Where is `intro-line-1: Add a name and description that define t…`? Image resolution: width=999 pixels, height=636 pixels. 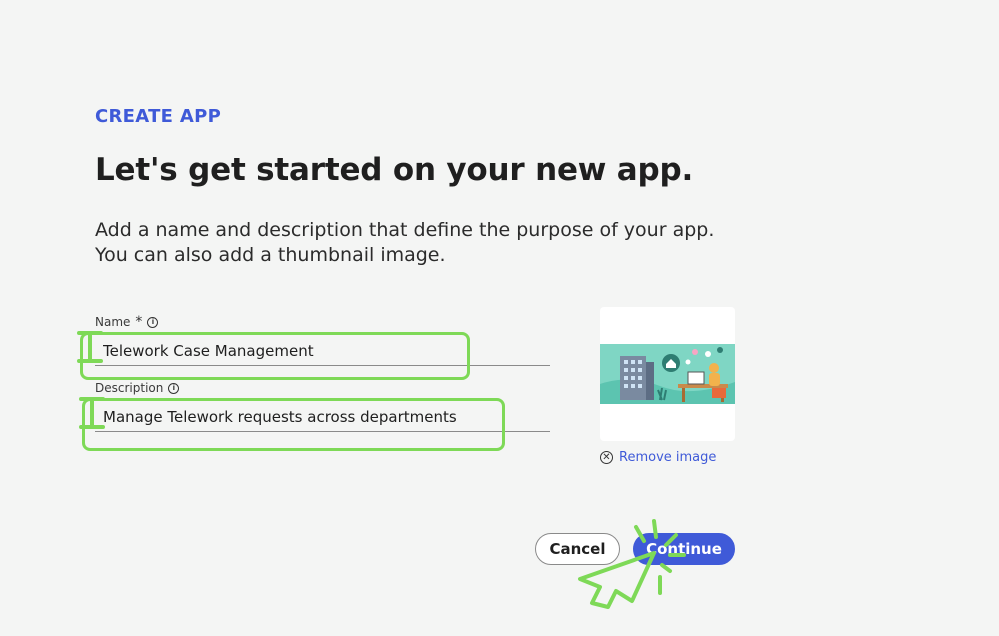
intro-line-1: Add a name and description that define t… is located at coordinates (405, 230).